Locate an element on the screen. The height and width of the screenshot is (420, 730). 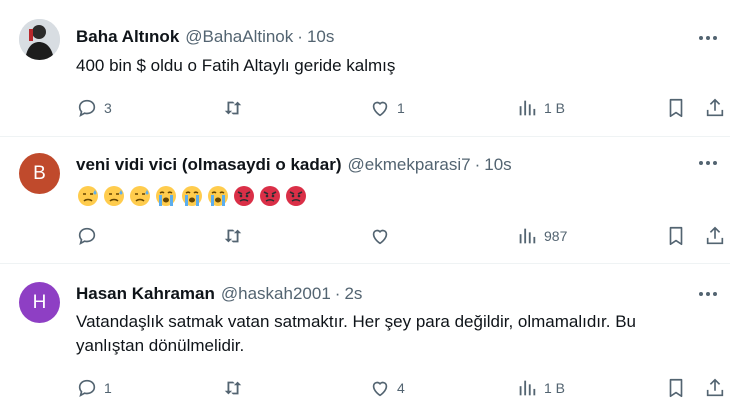
display-name: Baha Altınok is located at coordinates (127, 37).